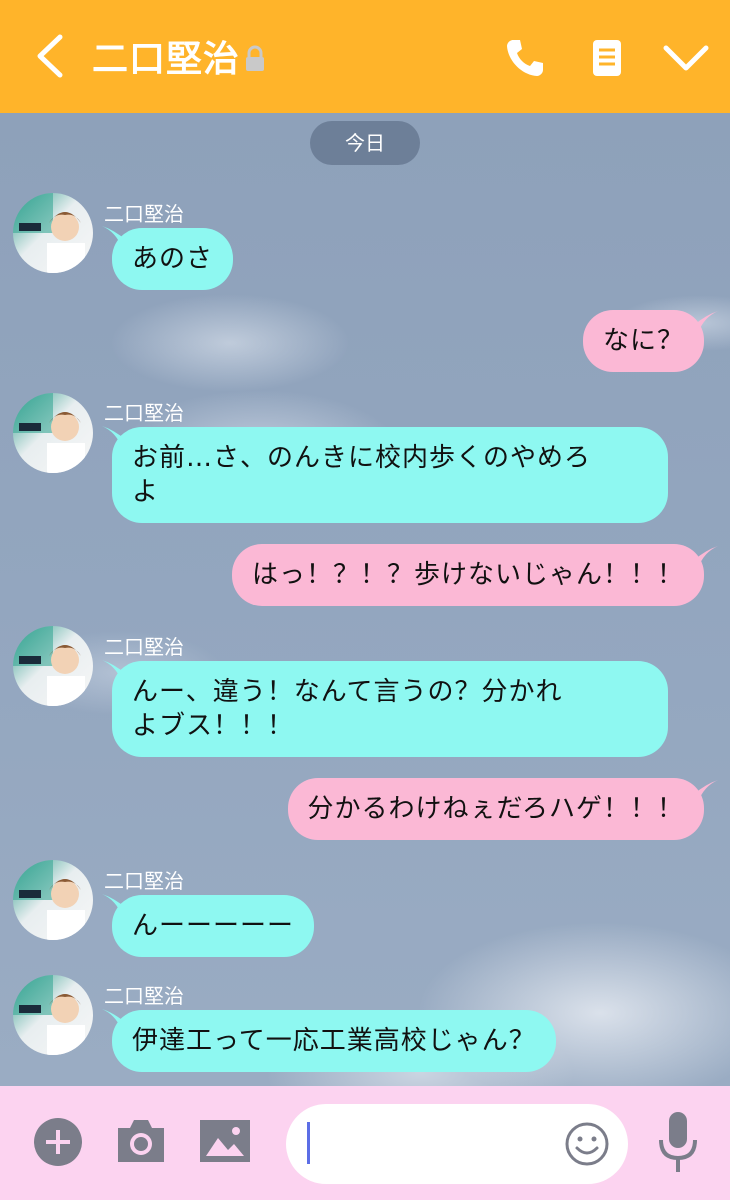 This screenshot has width=730, height=1200. Describe the element at coordinates (365, 143) in the screenshot. I see `date-separator: 今日` at that location.